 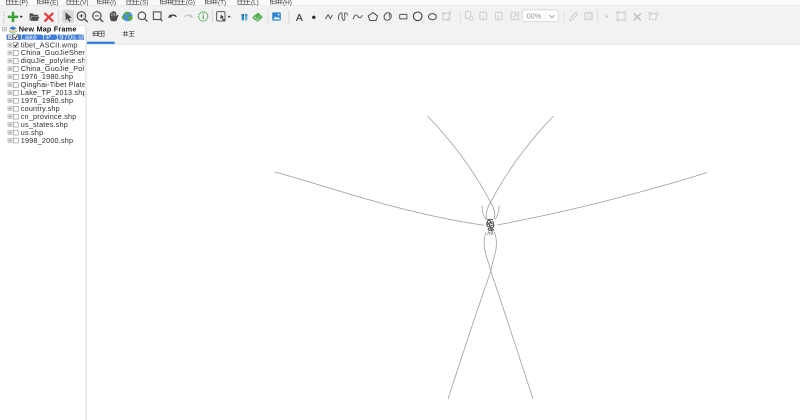 I want to click on svg-text: (T), so click(x=222, y=3).